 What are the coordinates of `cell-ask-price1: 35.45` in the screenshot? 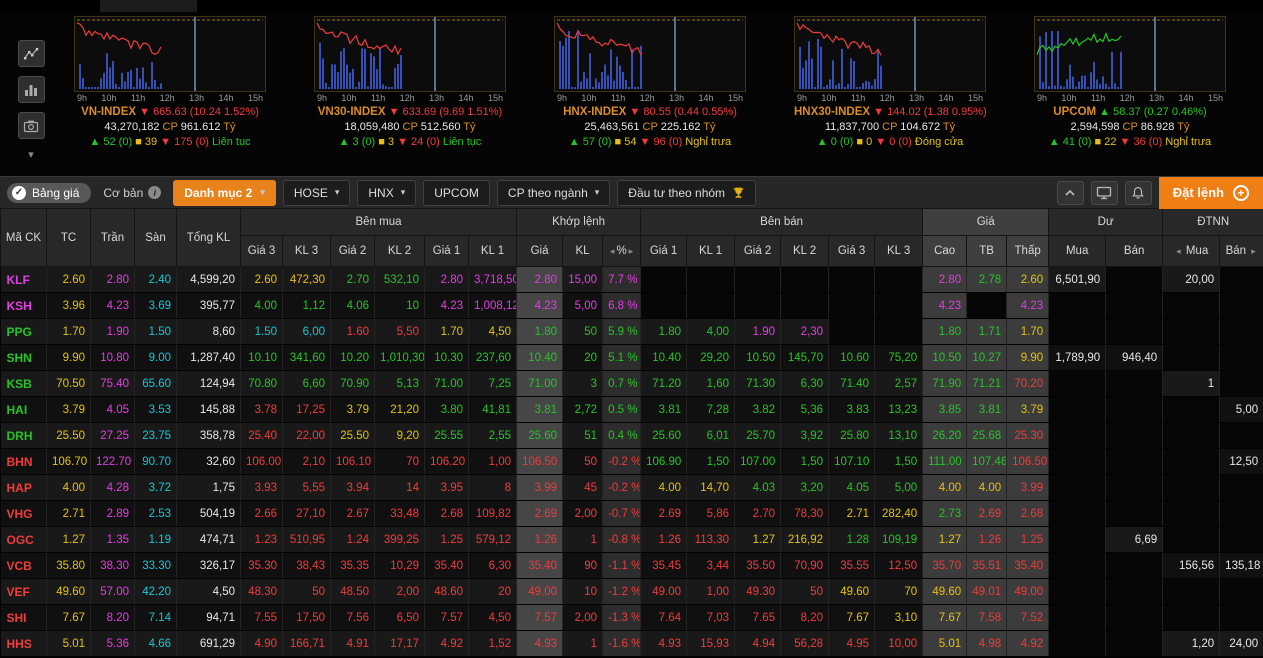 It's located at (664, 565).